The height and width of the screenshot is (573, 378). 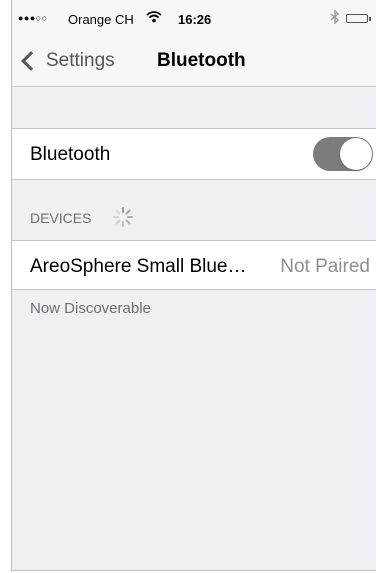 I want to click on status-bar: ●●●○○ Orange CH 16:26, so click(x=194, y=20).